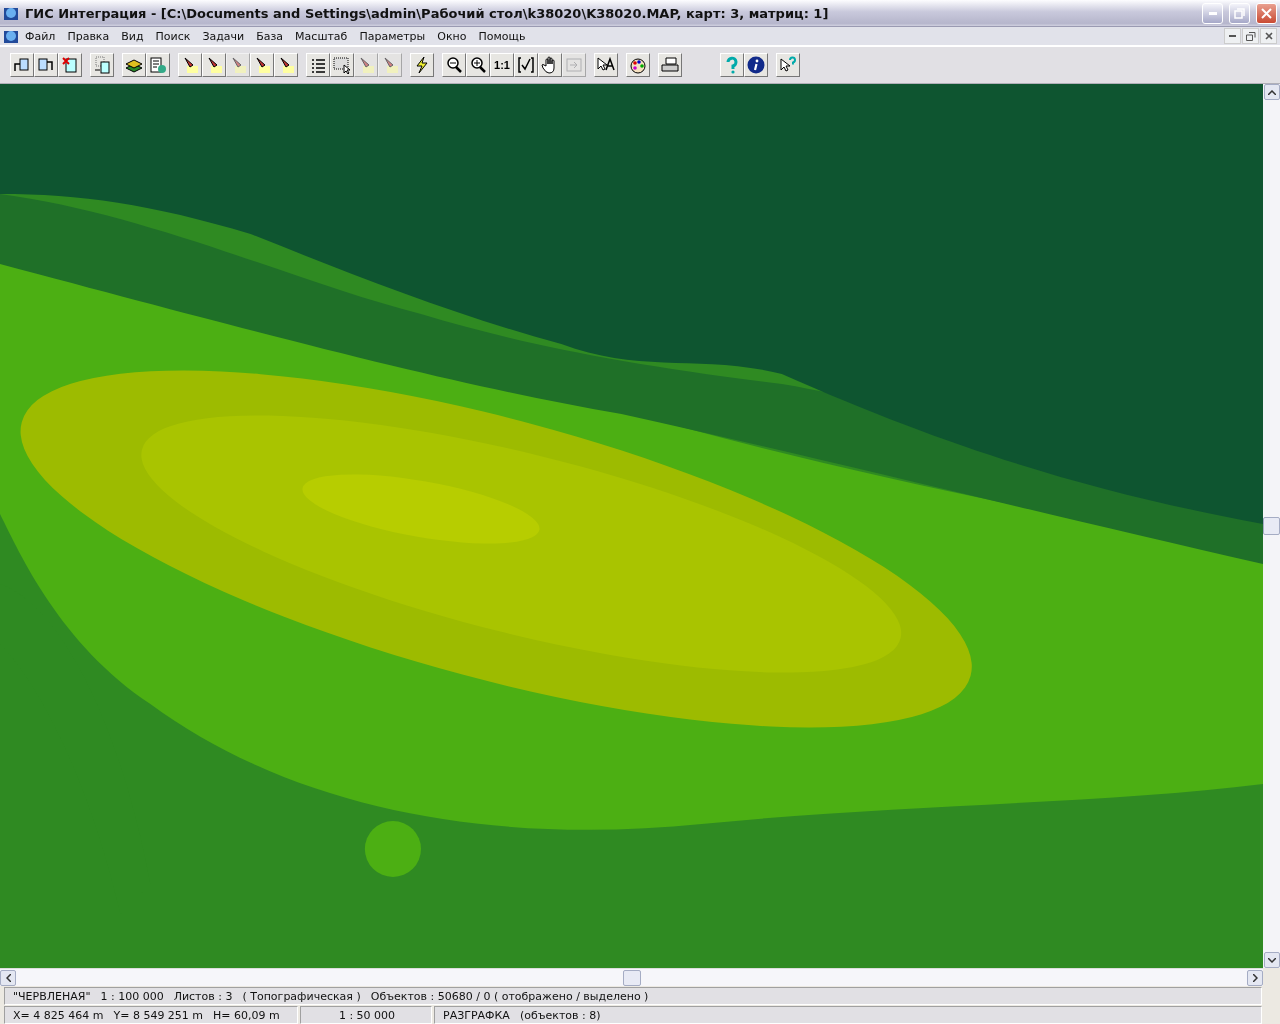  What do you see at coordinates (132, 36) in the screenshot?
I see `menu-item: Вид` at bounding box center [132, 36].